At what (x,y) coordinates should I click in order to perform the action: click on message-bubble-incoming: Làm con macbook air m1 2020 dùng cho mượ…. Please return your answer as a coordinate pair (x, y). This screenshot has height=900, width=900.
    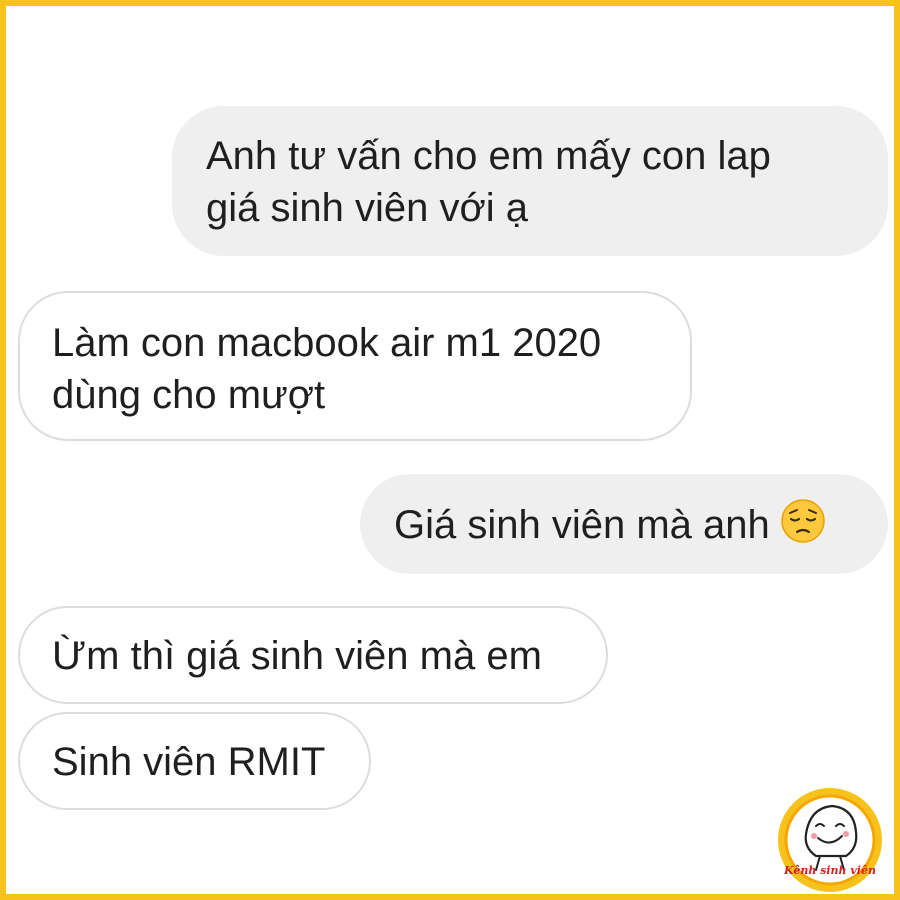
    Looking at the image, I should click on (355, 366).